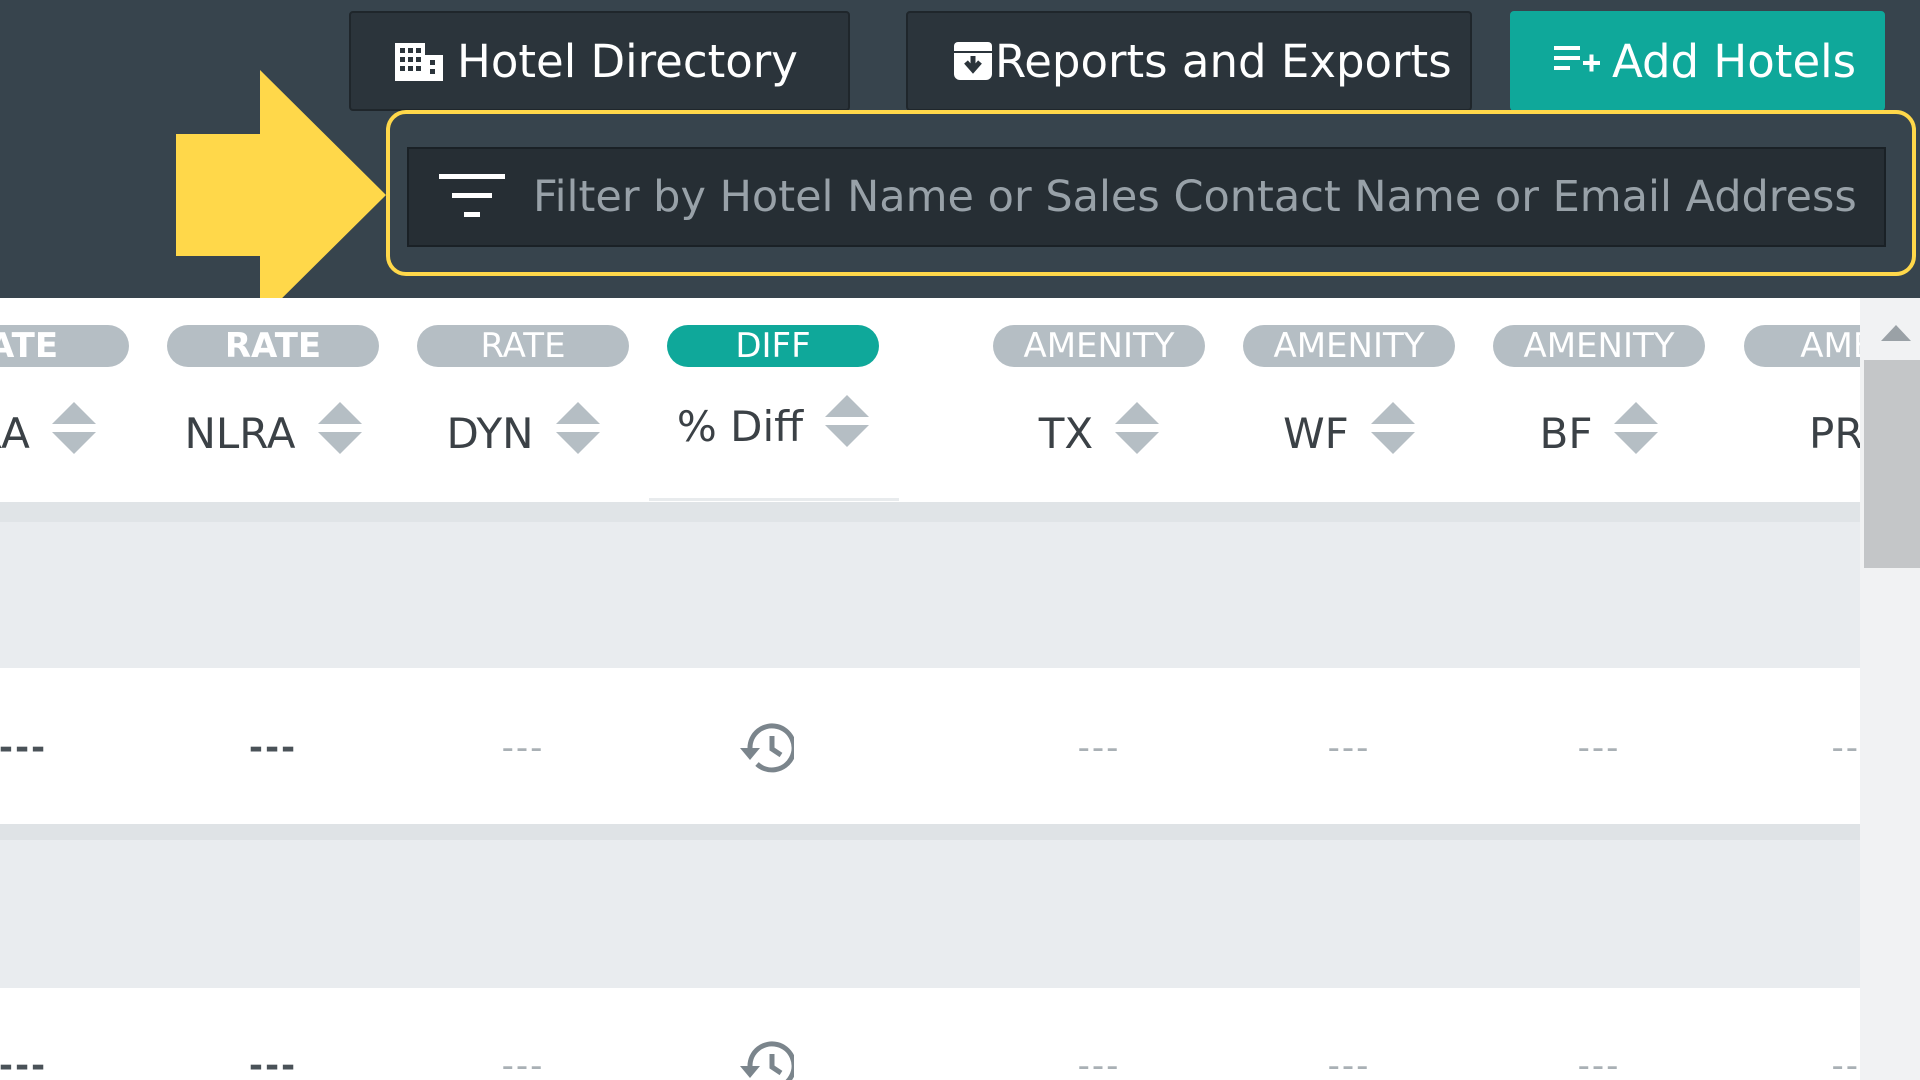 This screenshot has width=1920, height=1080. I want to click on column-label: PR, so click(1834, 433).